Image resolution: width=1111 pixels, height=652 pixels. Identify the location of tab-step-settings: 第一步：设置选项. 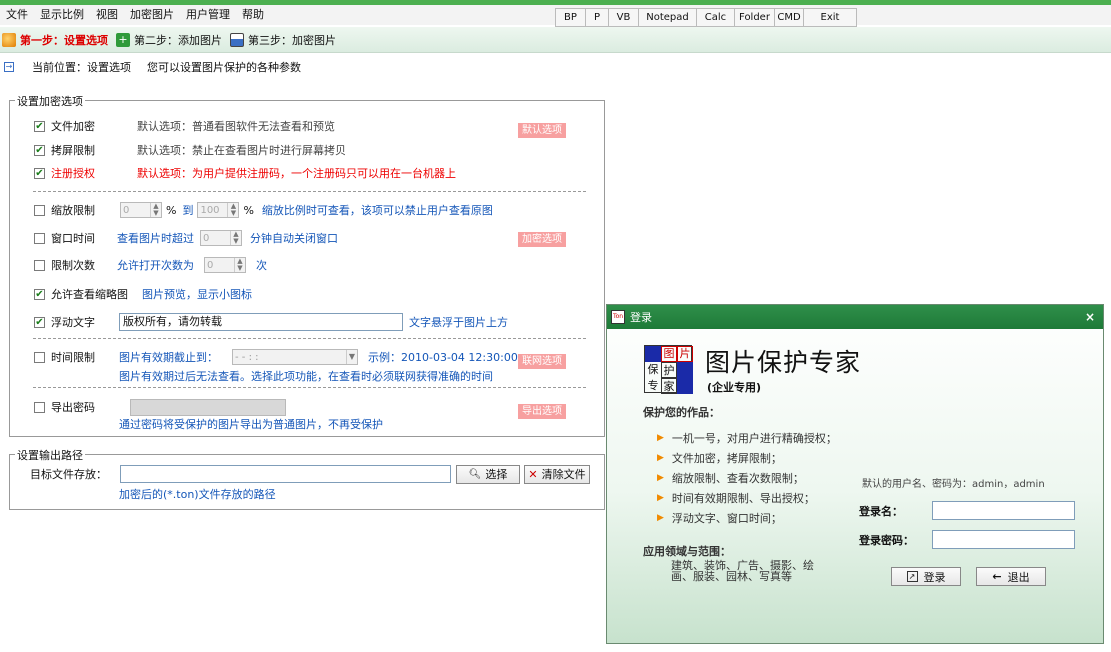
(57, 40).